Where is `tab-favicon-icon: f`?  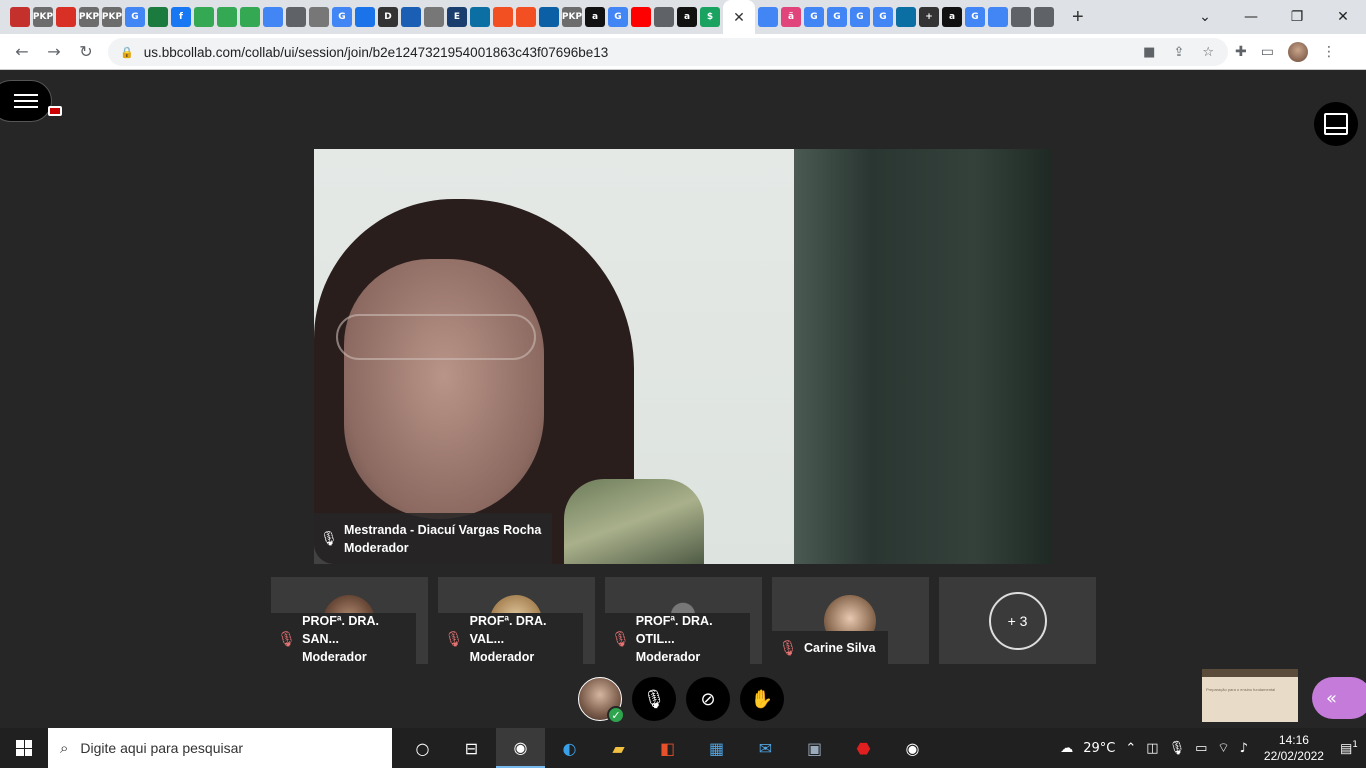
tab-favicon-icon: f is located at coordinates (181, 17).